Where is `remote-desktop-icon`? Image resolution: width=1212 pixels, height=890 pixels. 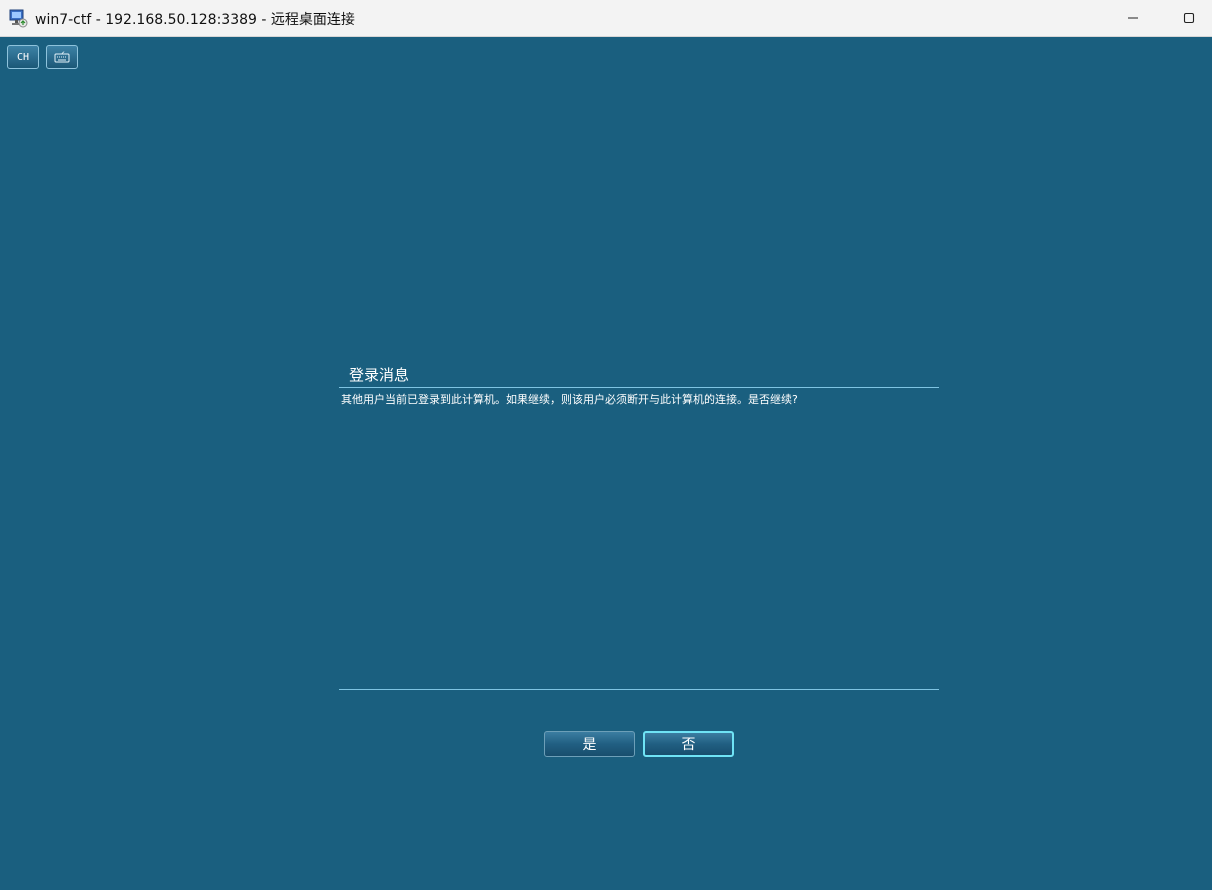 remote-desktop-icon is located at coordinates (18, 18).